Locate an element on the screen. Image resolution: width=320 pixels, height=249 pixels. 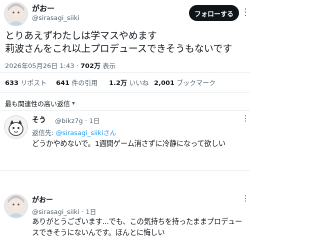
post-meta: 2026年05月26日 1:43 · 702万 表示 is located at coordinates (60, 66).